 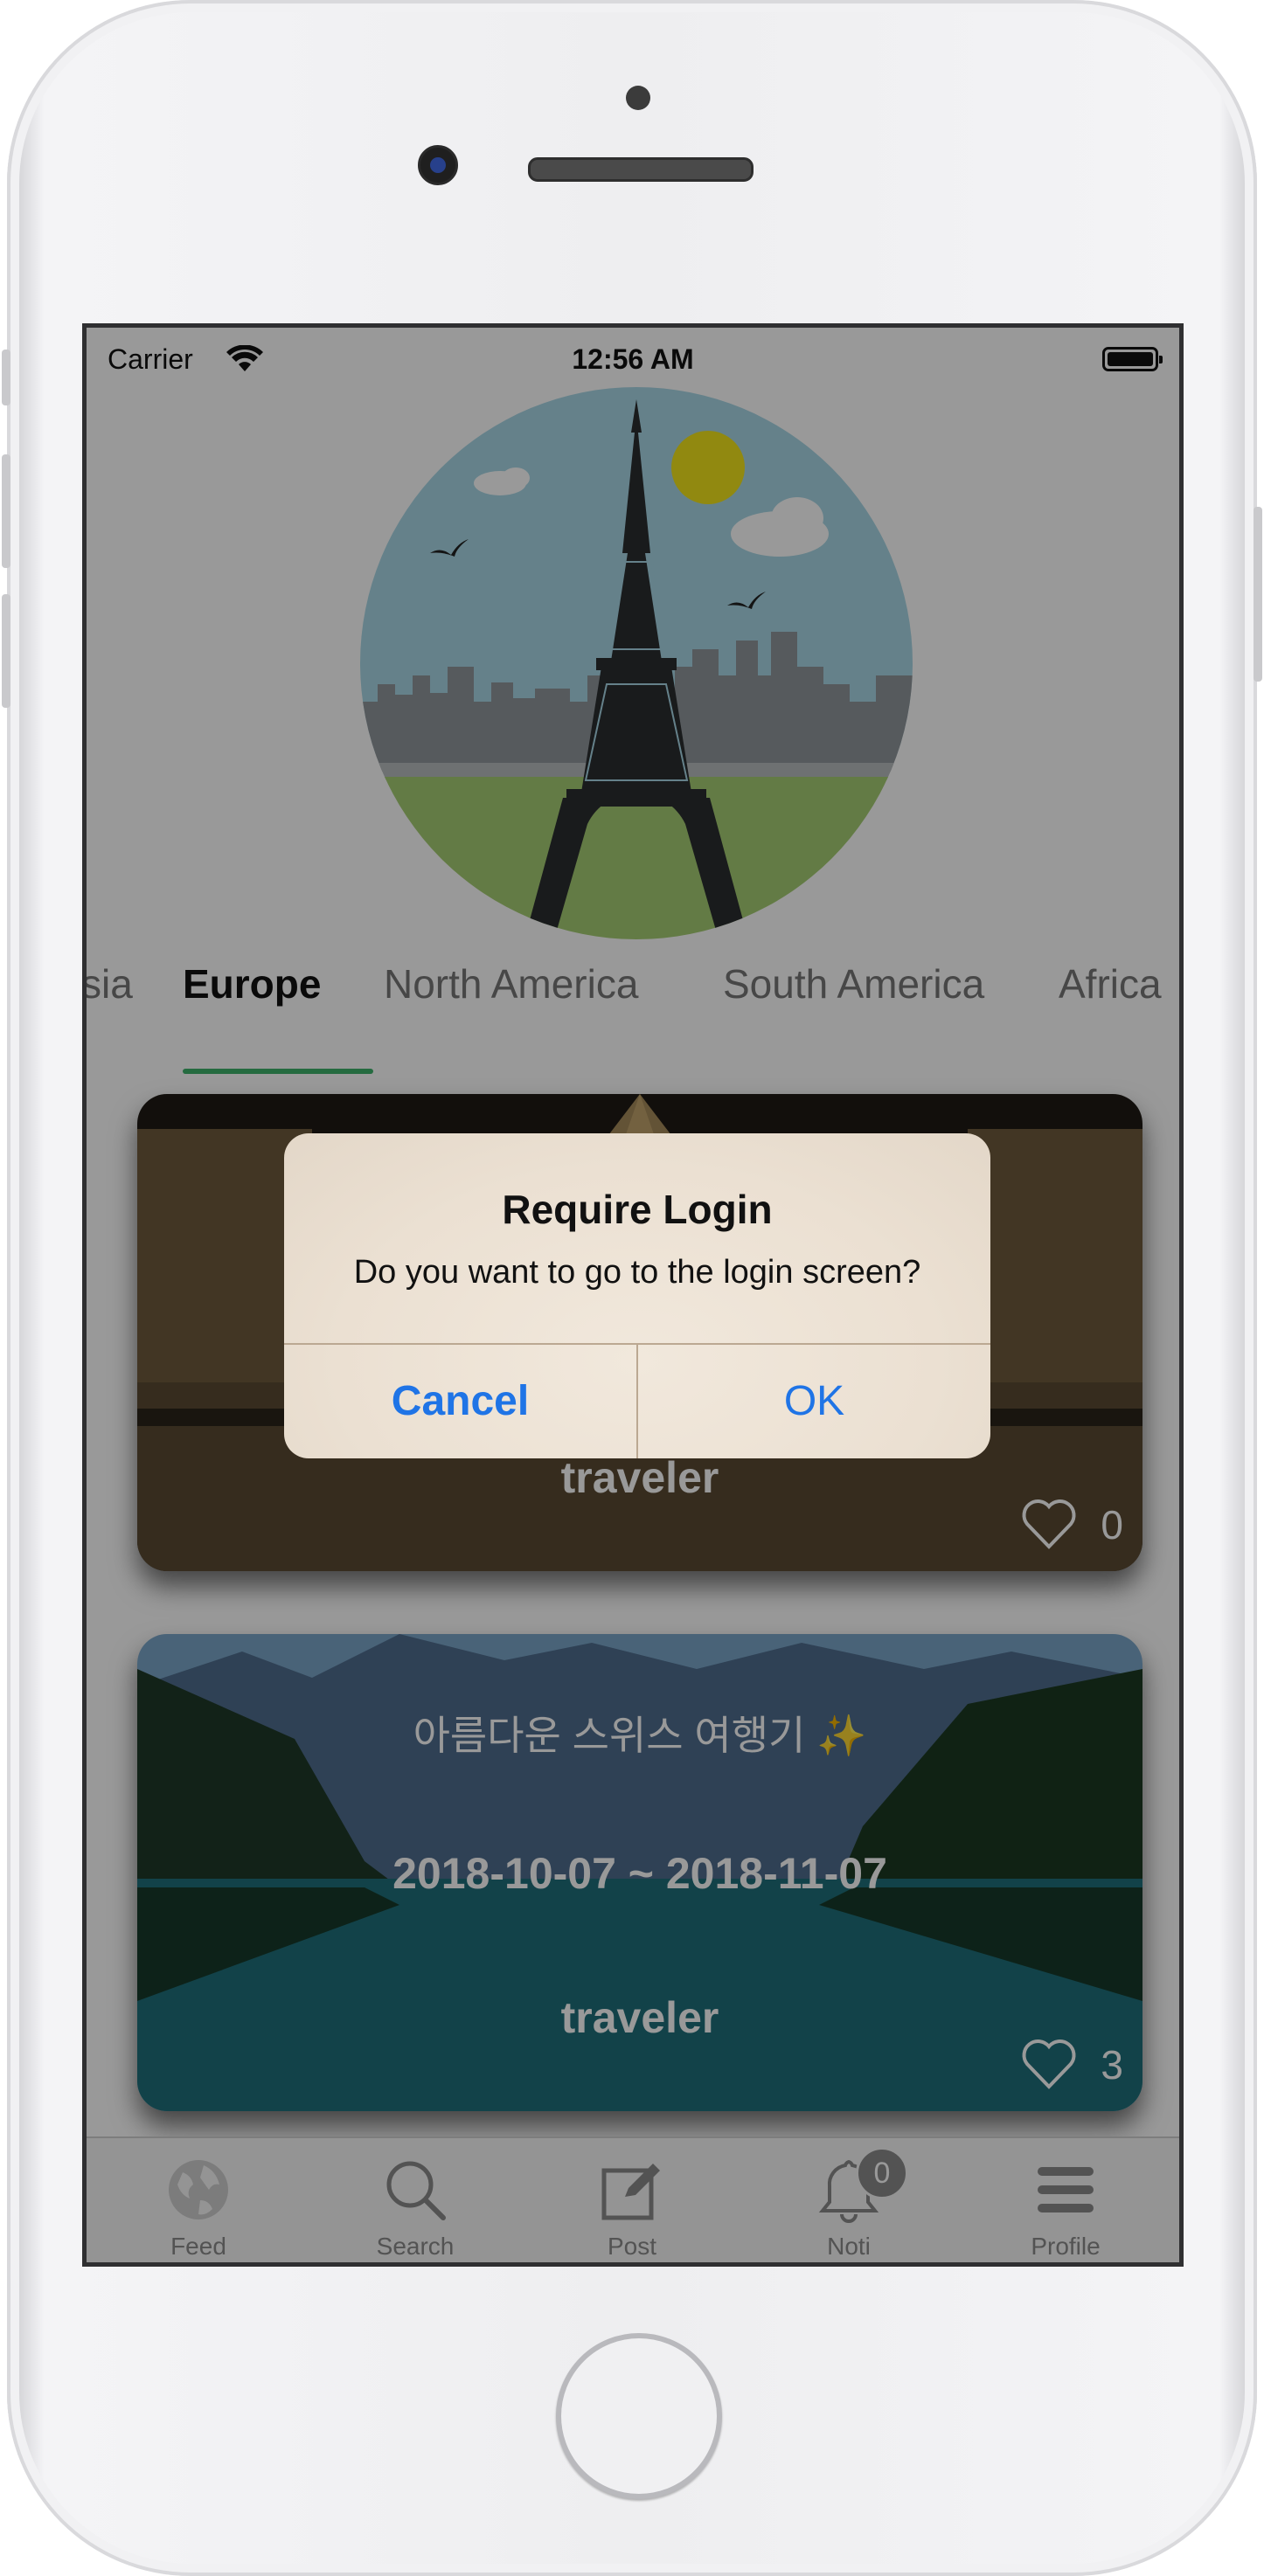 I want to click on volume-down-button, so click(x=6, y=651).